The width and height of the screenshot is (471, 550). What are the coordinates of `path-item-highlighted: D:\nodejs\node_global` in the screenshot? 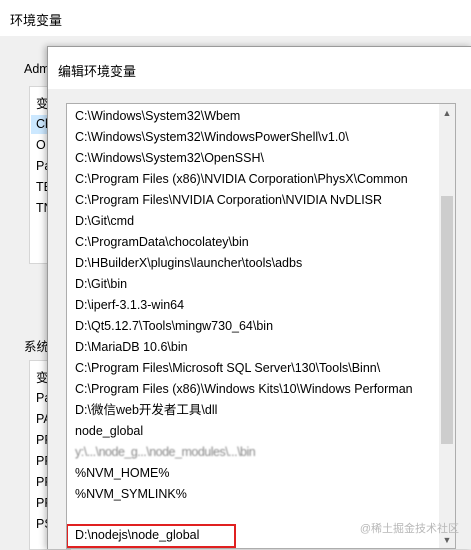 It's located at (151, 536).